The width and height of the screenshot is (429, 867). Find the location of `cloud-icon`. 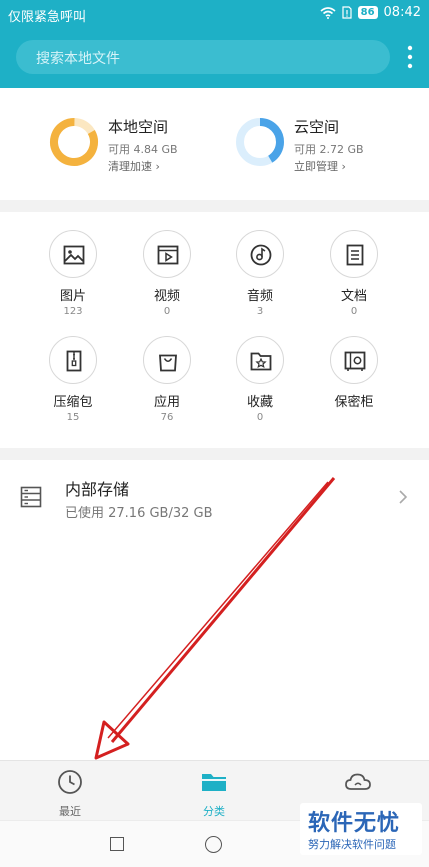

cloud-icon is located at coordinates (358, 781).